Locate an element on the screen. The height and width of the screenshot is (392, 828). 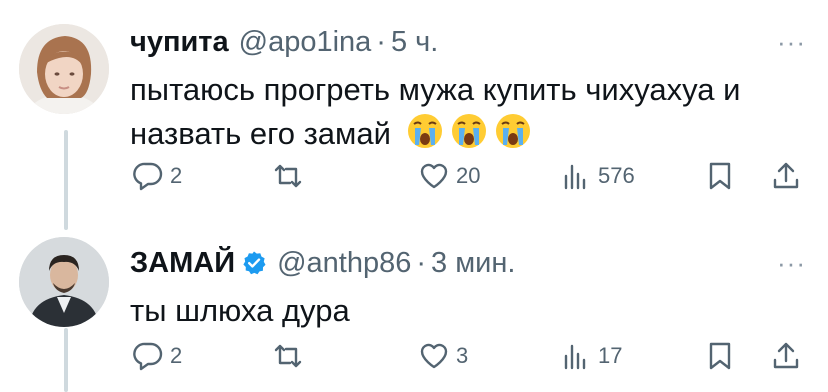
tweet-actions: 2 3 17 is located at coordinates (414, 360).